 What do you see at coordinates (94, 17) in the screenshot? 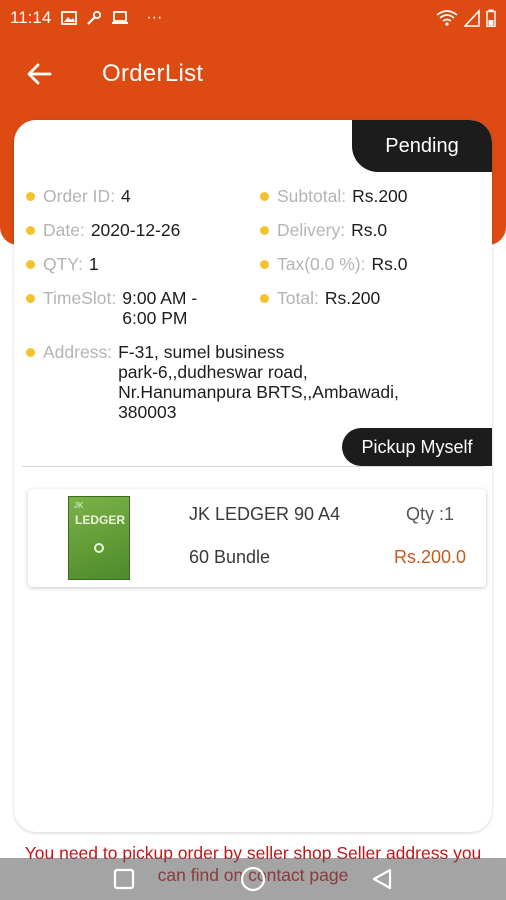
I see `wrench-icon` at bounding box center [94, 17].